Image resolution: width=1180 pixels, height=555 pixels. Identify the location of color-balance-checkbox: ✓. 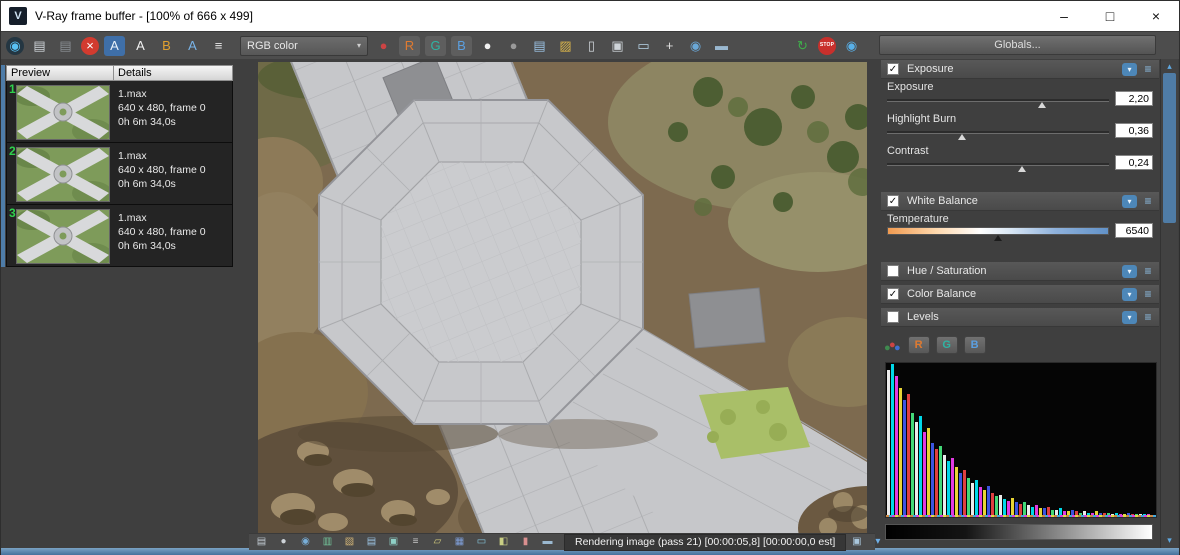
(893, 294).